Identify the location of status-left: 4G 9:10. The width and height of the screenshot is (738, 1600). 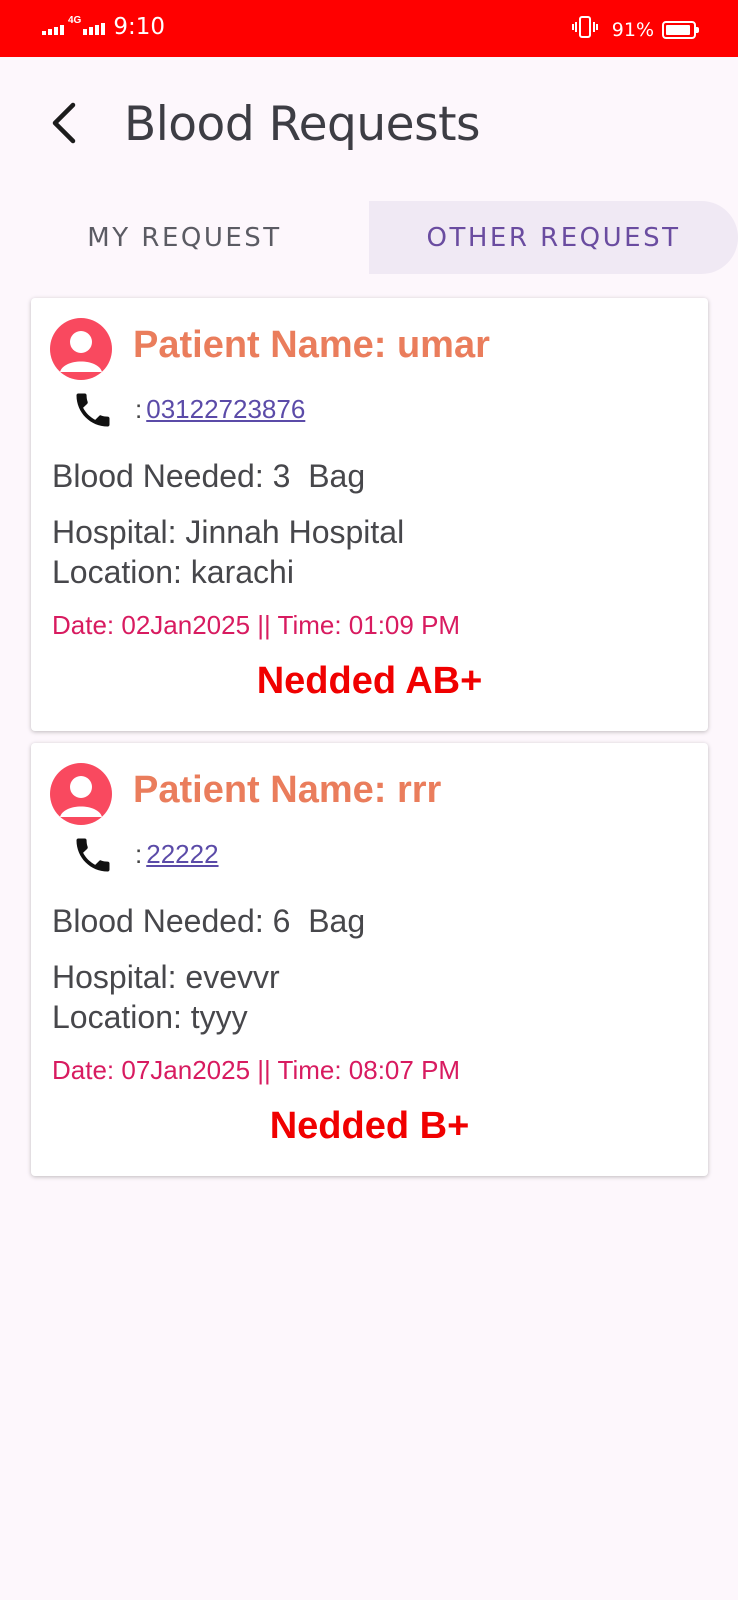
(103, 27).